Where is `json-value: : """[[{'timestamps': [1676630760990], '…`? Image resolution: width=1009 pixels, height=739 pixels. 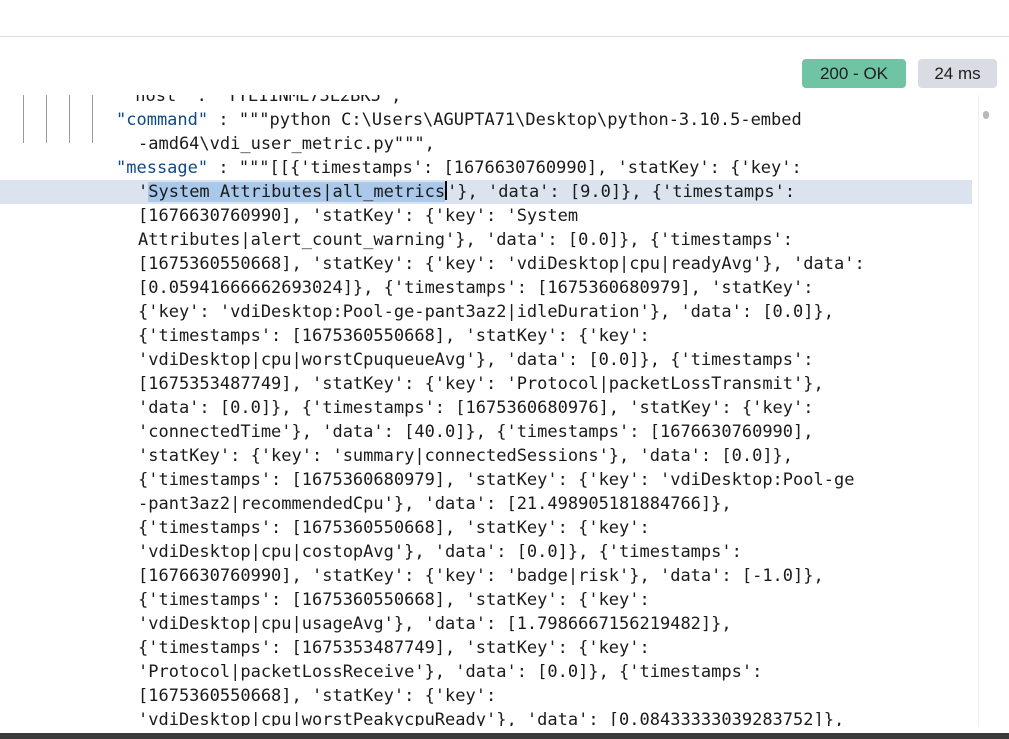 json-value: : """[[{'timestamps': [1676630760990], '… is located at coordinates (505, 168).